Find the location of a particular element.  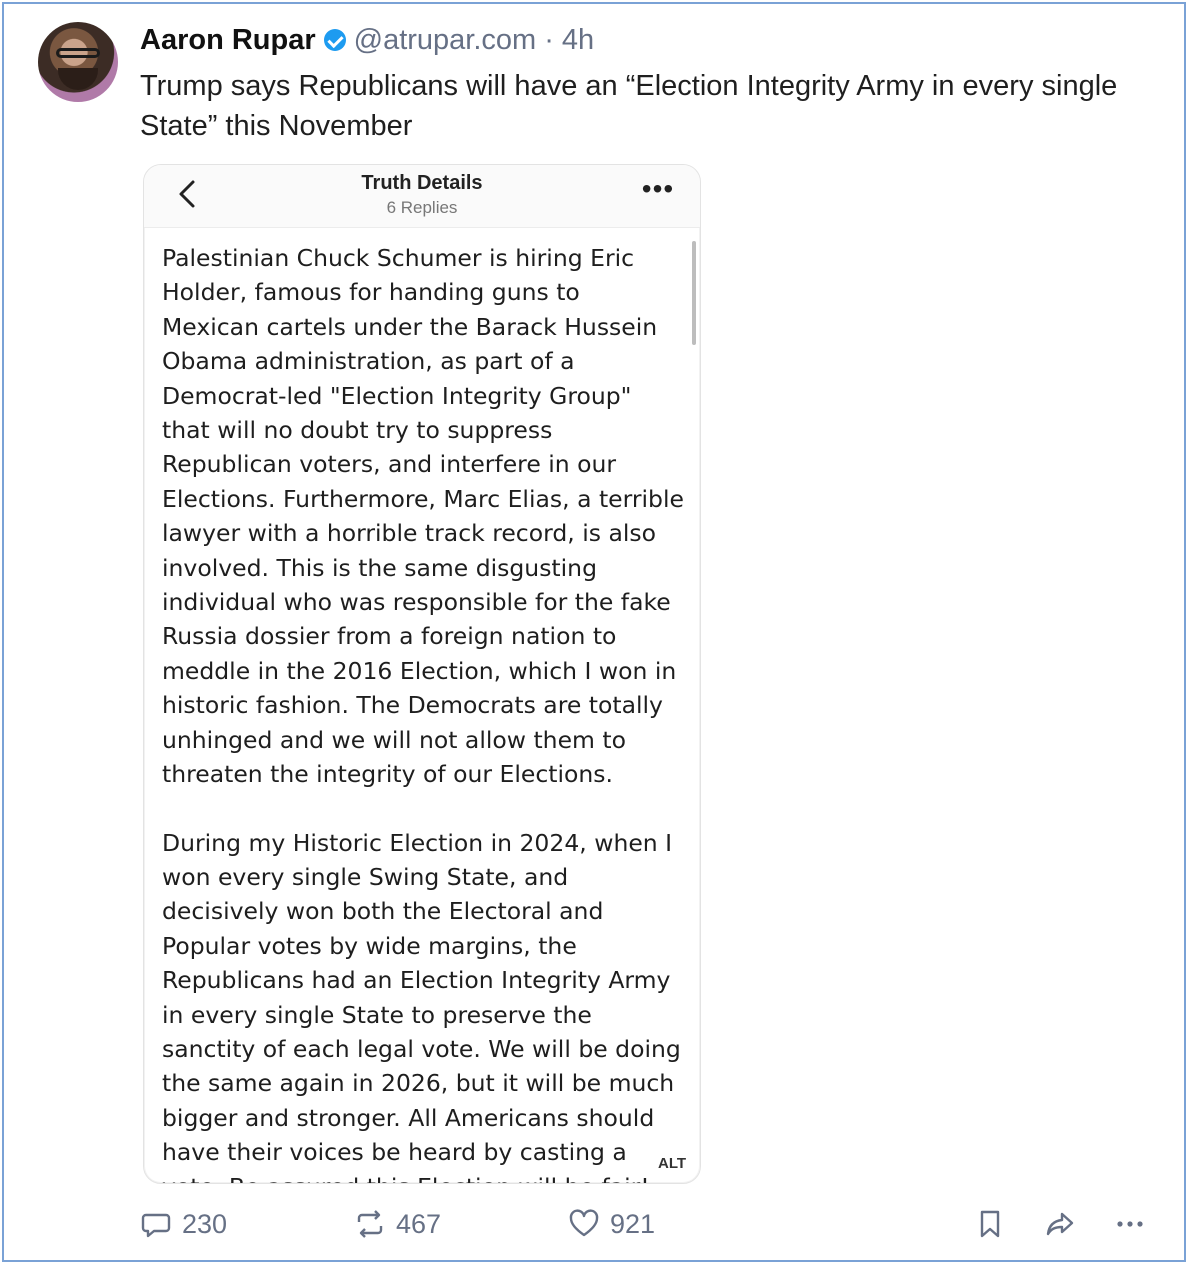

card-header: Truth Details 6 Replies ••• is located at coordinates (422, 196).